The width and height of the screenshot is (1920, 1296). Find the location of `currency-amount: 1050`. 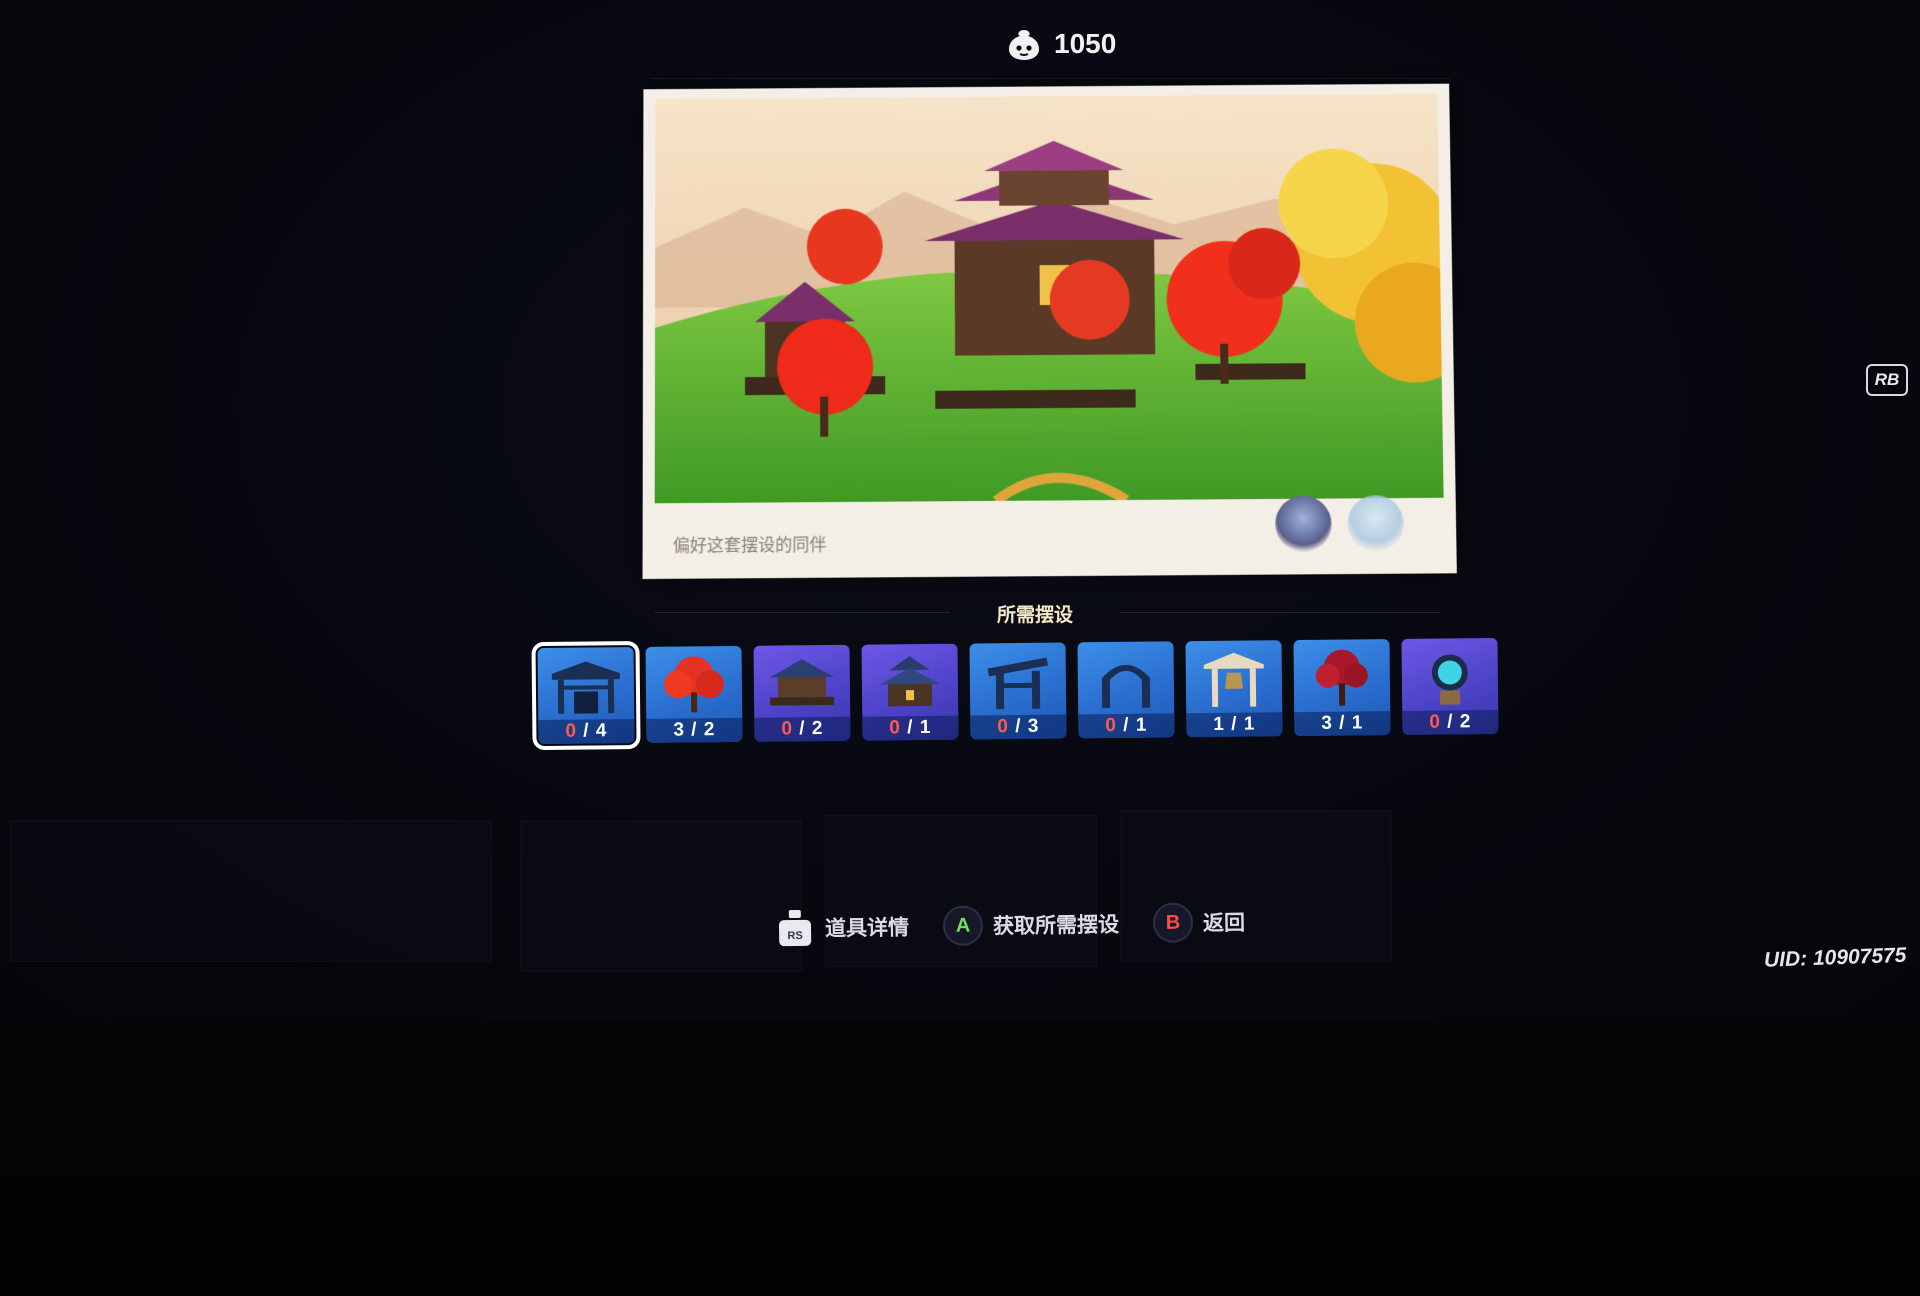

currency-amount: 1050 is located at coordinates (1085, 43).